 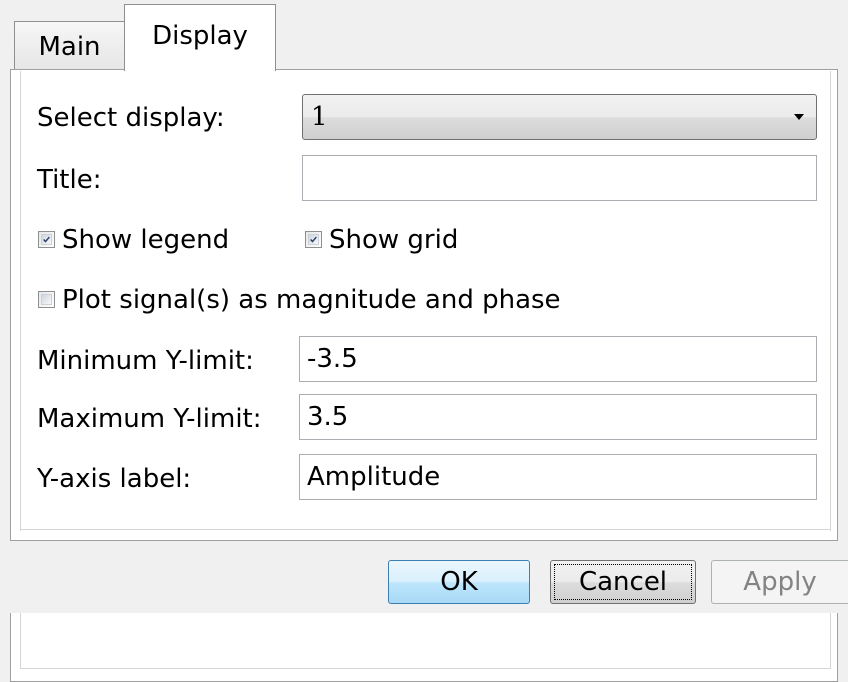 I want to click on panel-bottom-edge, so click(x=424, y=536).